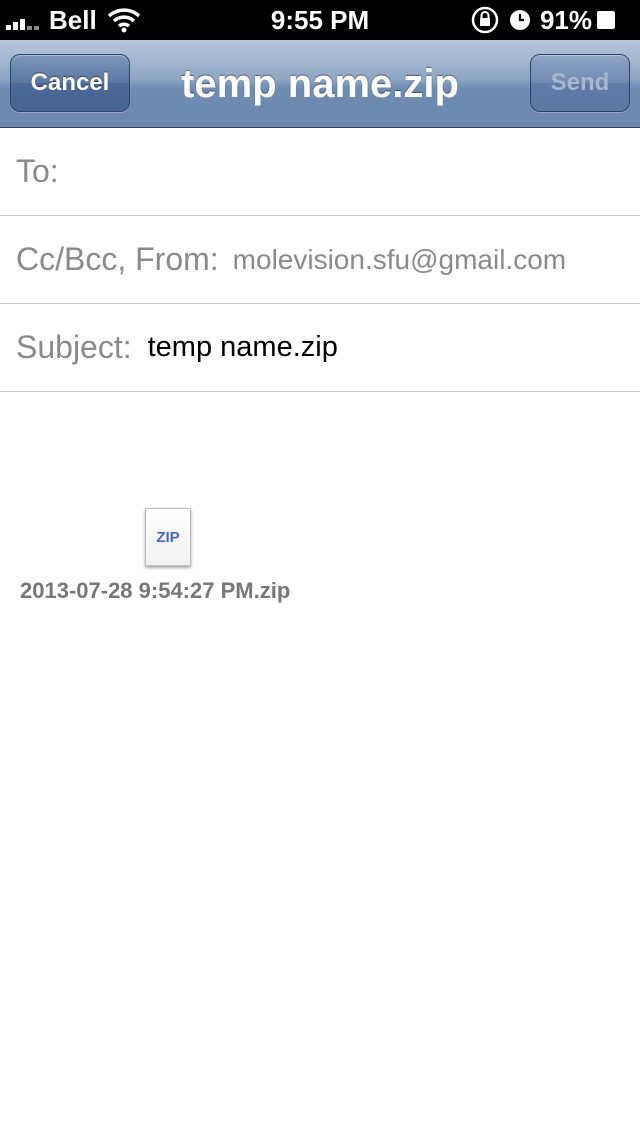  I want to click on subject-field: Subject: temp name.zip, so click(320, 348).